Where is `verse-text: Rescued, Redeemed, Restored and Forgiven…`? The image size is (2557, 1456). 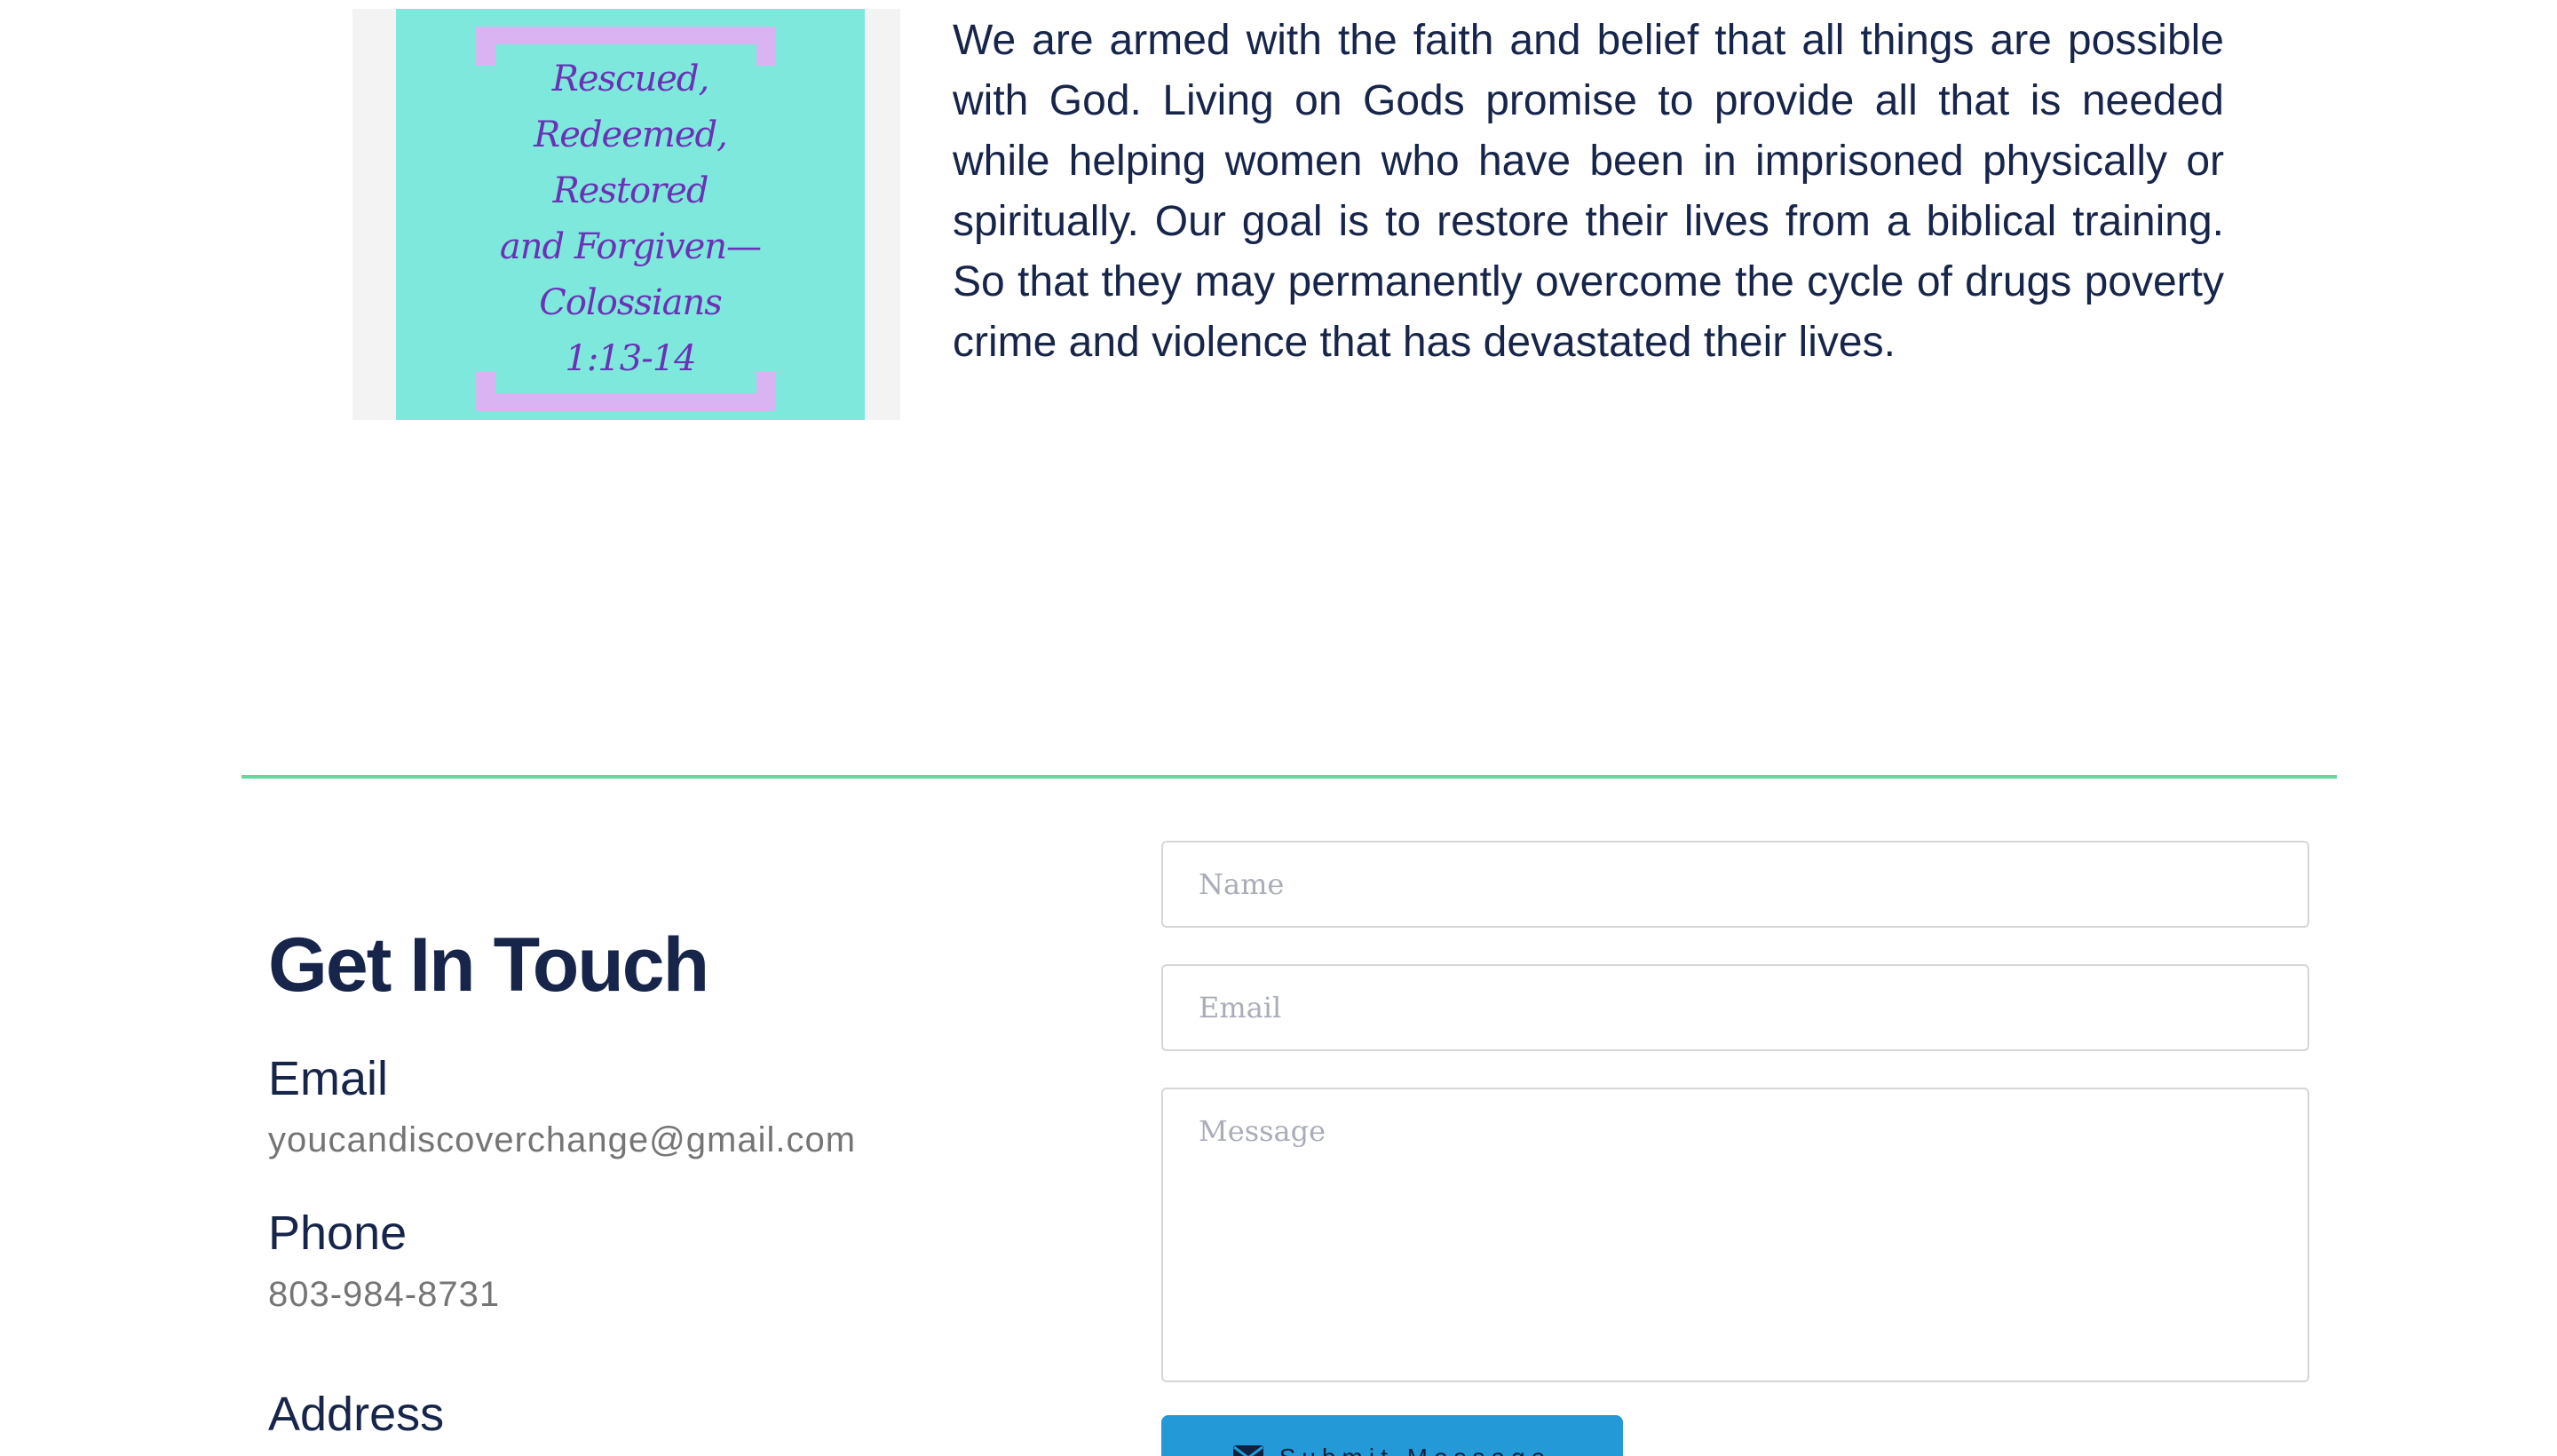 verse-text: Rescued, Redeemed, Restored and Forgiven… is located at coordinates (630, 219).